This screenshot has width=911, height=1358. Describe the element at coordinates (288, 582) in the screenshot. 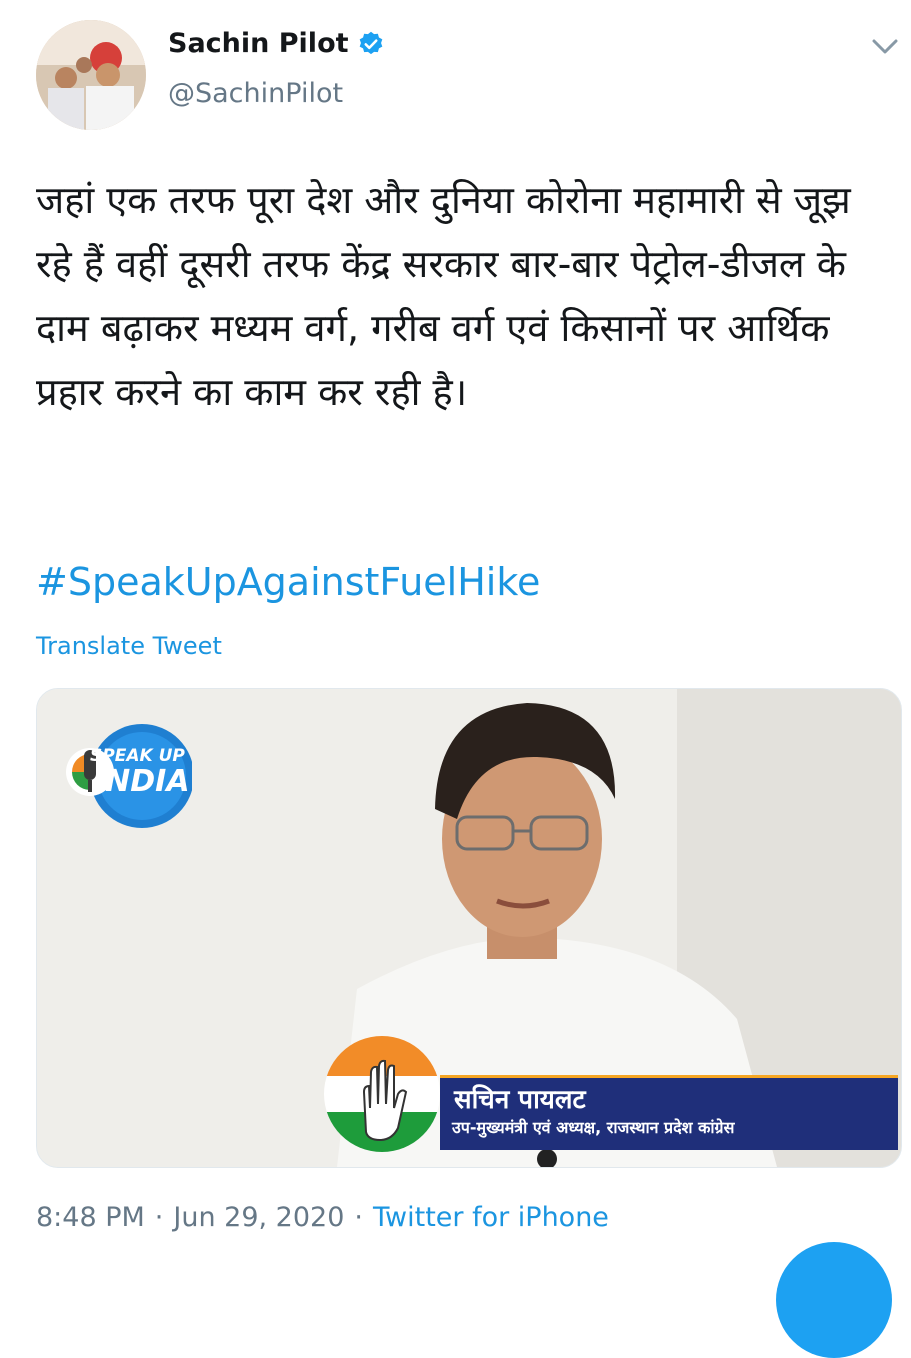

I see `hashtag-link: #SpeakUpAgainstFuelHike` at that location.